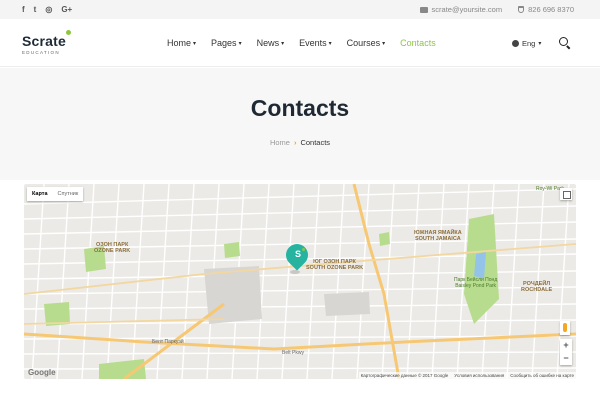  I want to click on email-info: scrate@yoursite.com, so click(461, 9).